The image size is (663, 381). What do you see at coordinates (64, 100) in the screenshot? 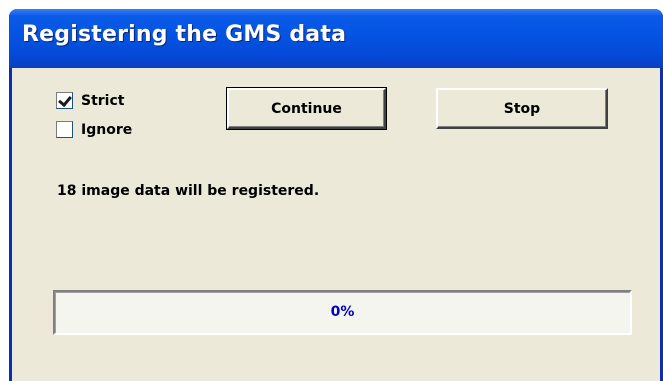
I see `strict-checkbox` at bounding box center [64, 100].